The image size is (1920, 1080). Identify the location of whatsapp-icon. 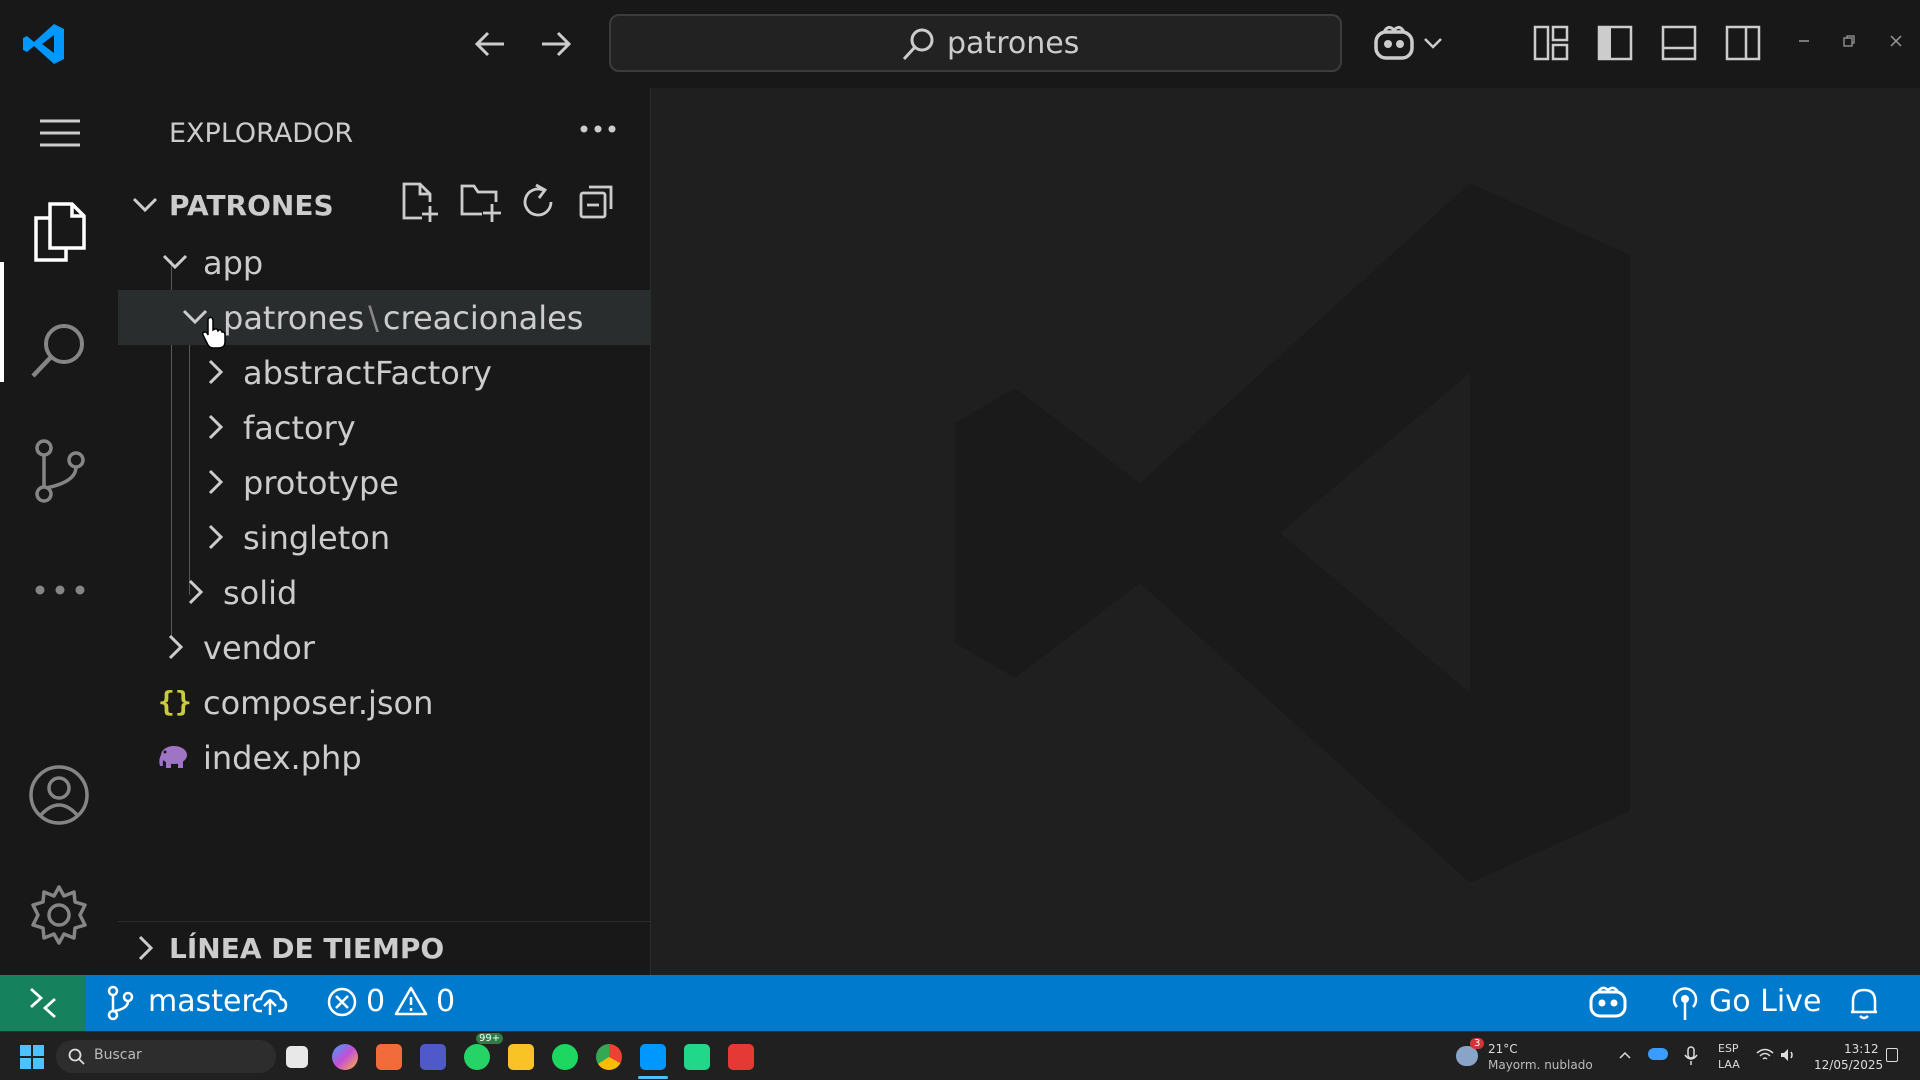
(477, 1057).